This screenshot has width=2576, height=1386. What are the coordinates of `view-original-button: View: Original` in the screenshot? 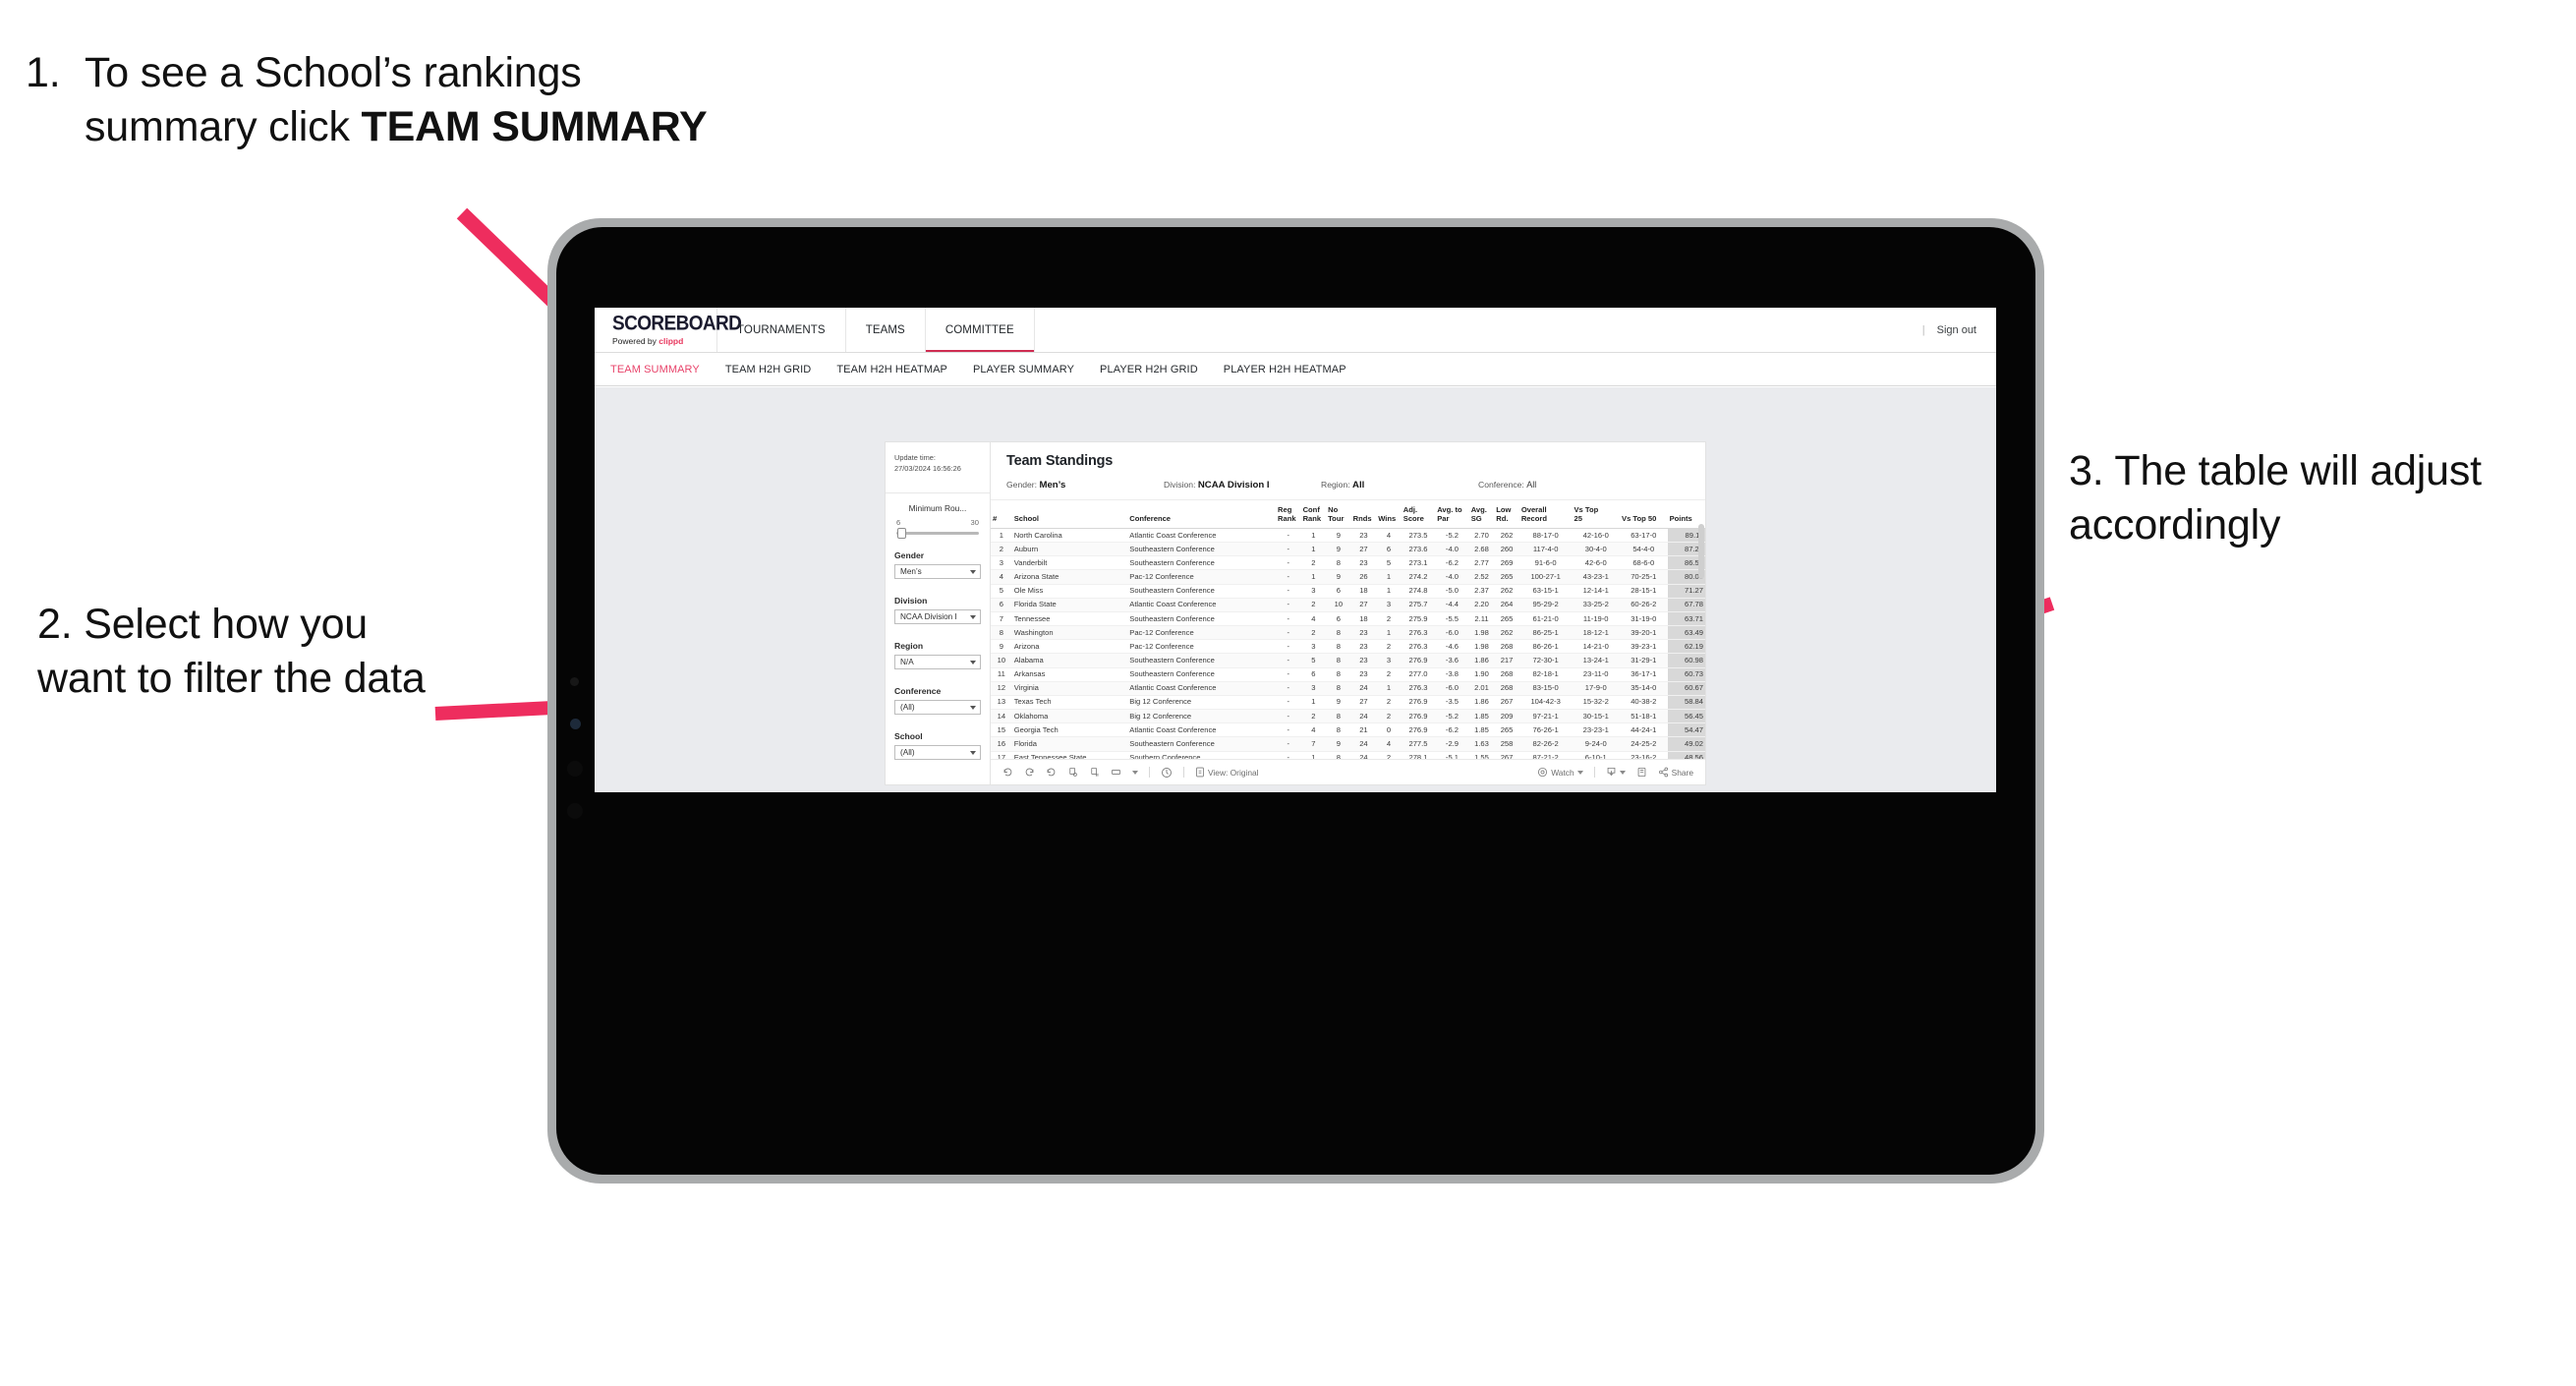 It's located at (1227, 773).